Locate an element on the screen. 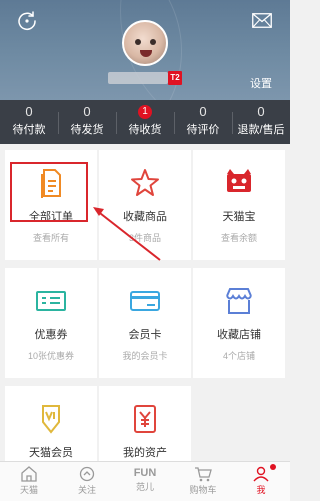 The width and height of the screenshot is (320, 501). tmall-treasure-icon is located at coordinates (239, 180).